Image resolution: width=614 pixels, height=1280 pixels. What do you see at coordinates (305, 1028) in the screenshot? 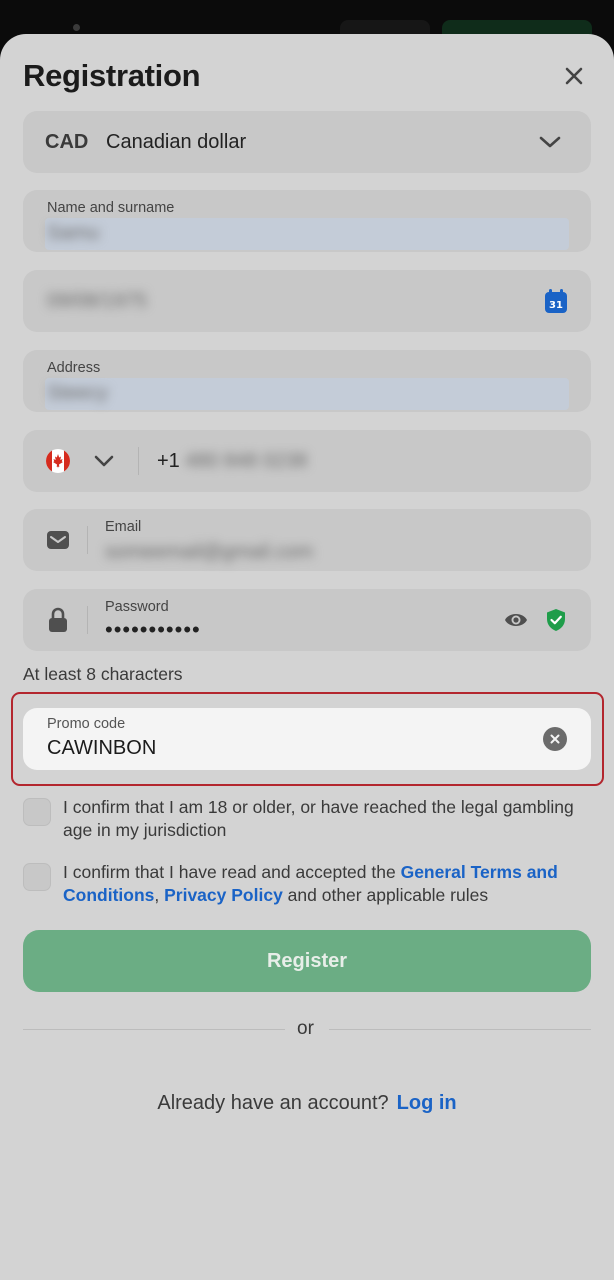
I see `or-label: or` at bounding box center [305, 1028].